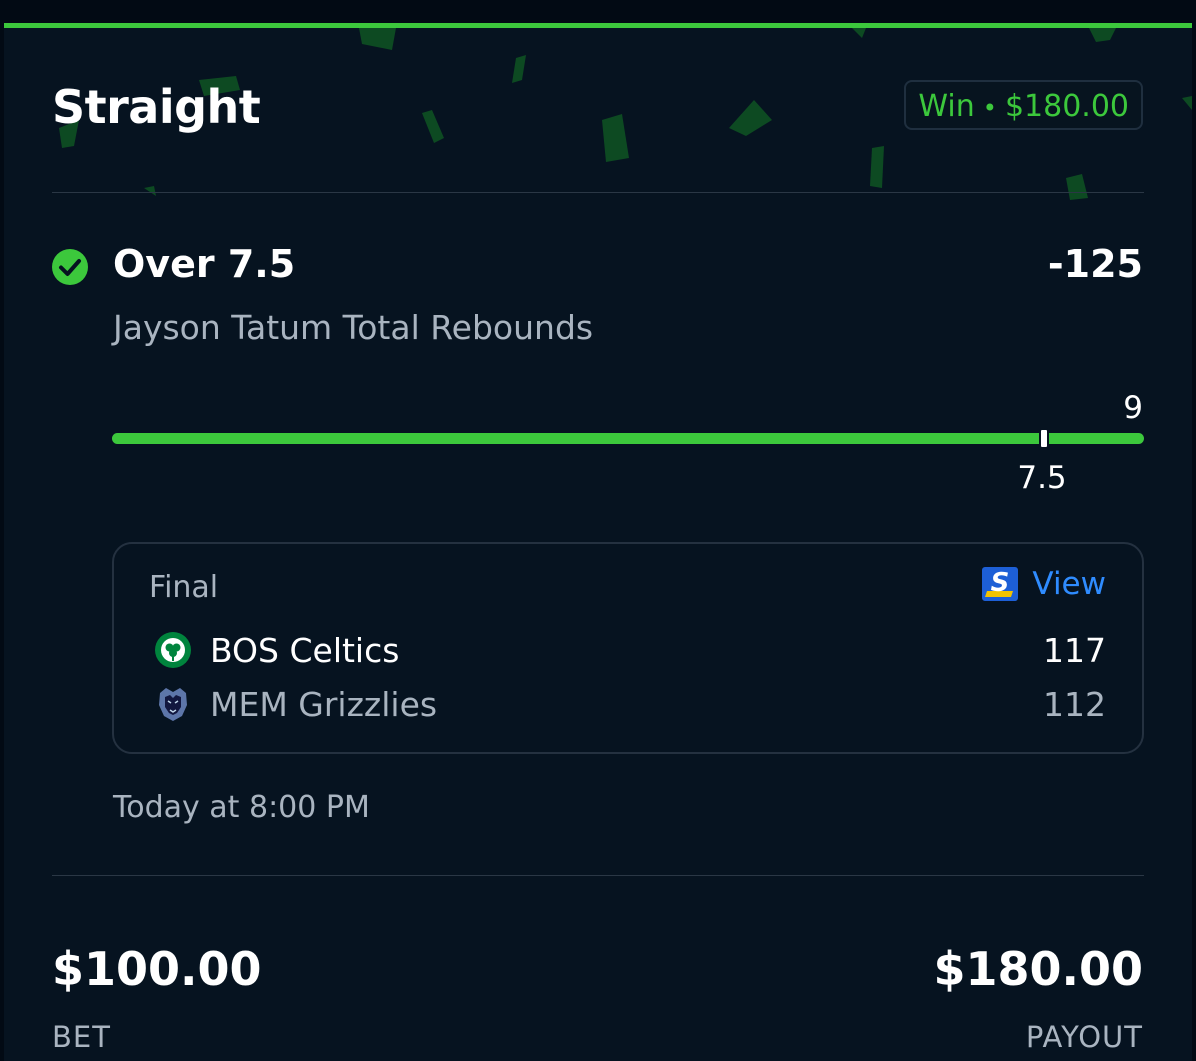  I want to click on payout-label: PAYOUT, so click(1084, 1037).